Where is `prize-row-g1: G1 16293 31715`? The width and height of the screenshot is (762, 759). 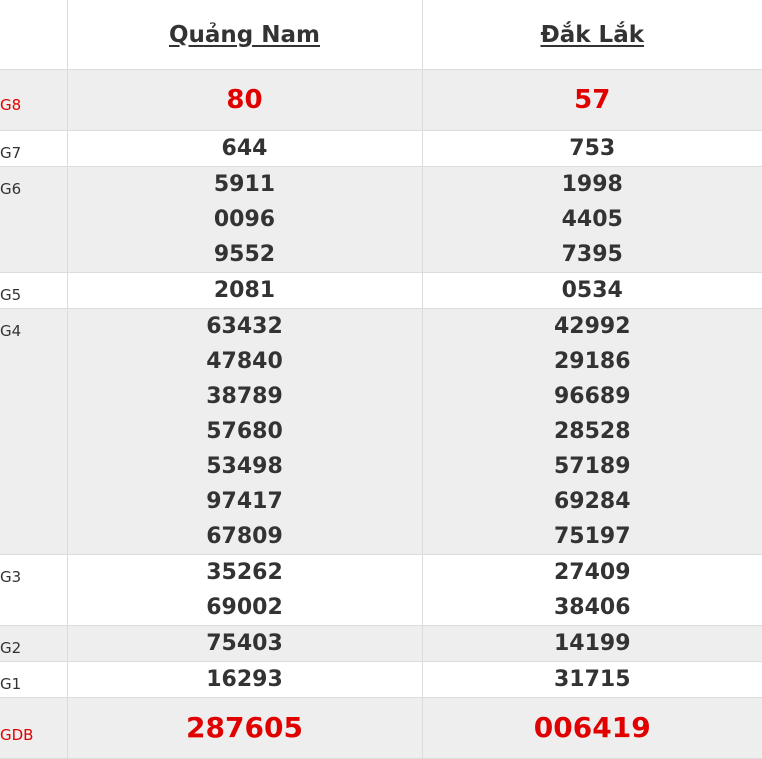
prize-row-g1: G1 16293 31715 is located at coordinates (381, 680).